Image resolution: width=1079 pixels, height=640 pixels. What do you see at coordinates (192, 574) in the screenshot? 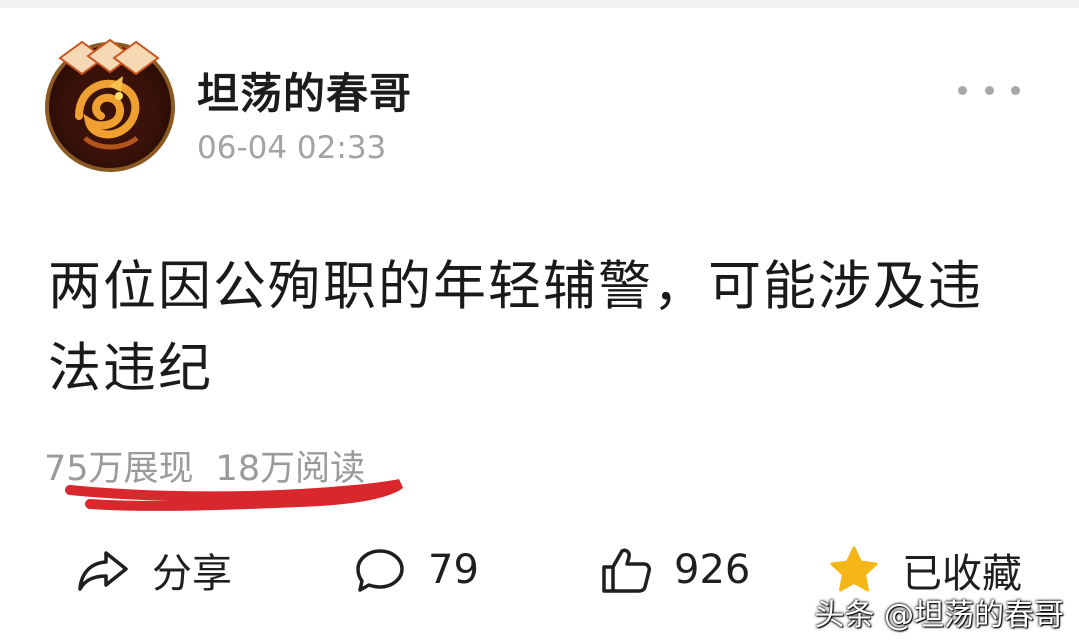
I see `share-label: 分享` at bounding box center [192, 574].